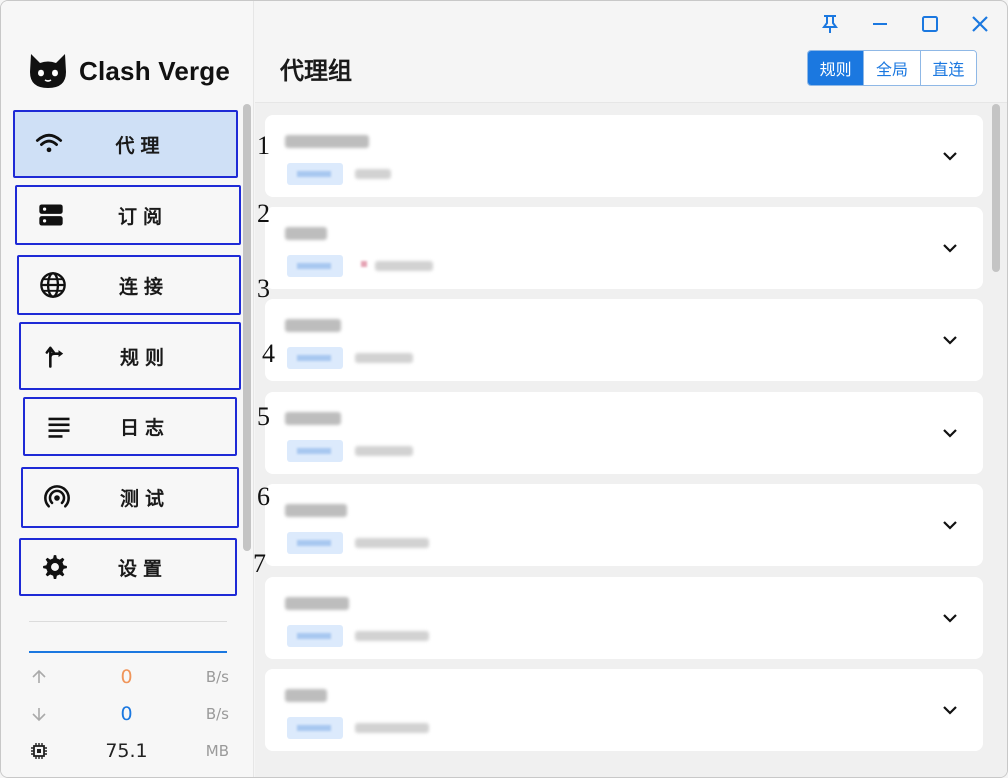  I want to click on sidebar-item-rules: 规则, so click(130, 356).